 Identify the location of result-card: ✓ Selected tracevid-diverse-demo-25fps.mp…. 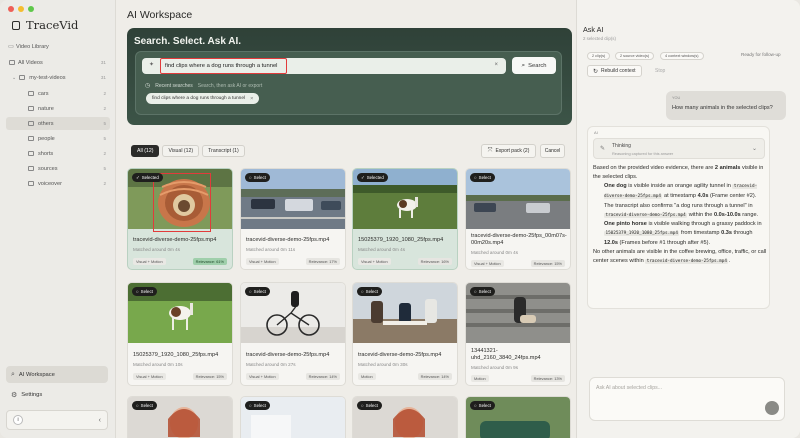
(180, 219).